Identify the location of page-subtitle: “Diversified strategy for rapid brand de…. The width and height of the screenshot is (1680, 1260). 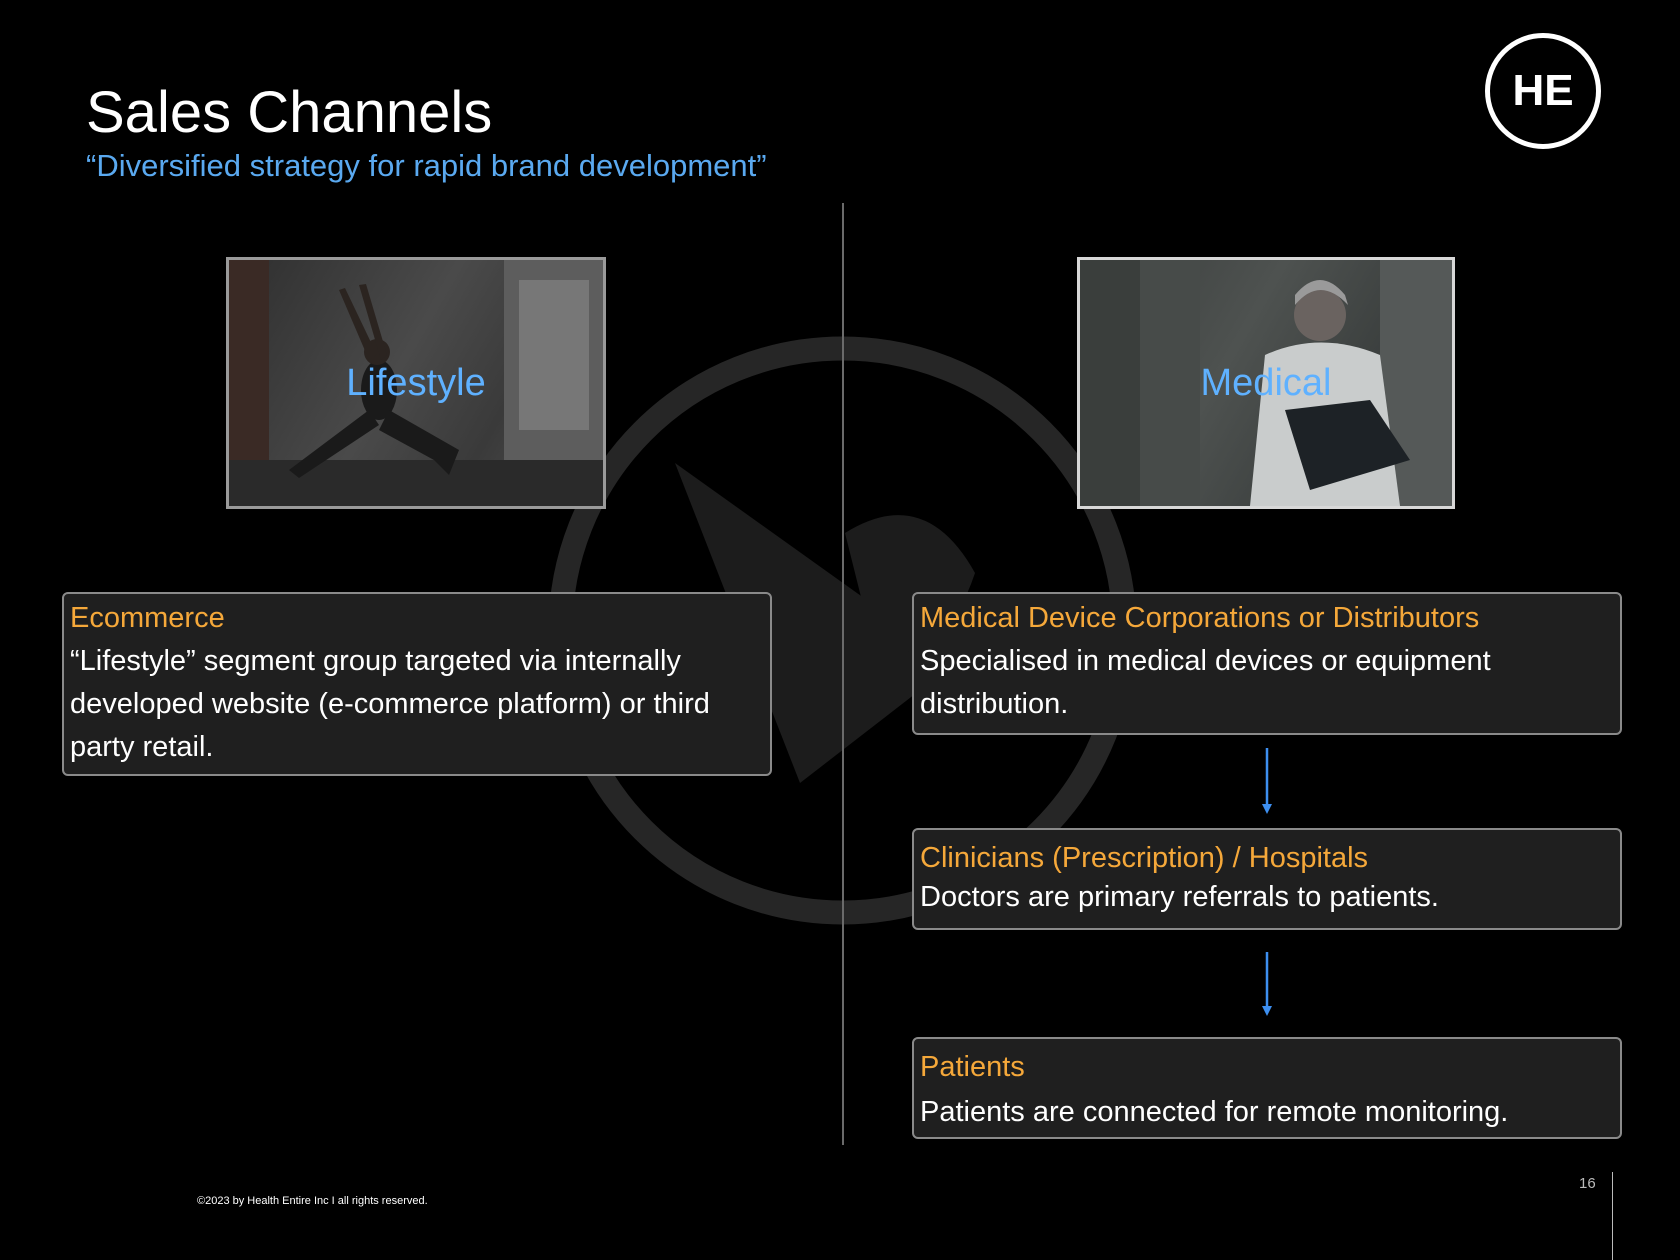
(426, 165).